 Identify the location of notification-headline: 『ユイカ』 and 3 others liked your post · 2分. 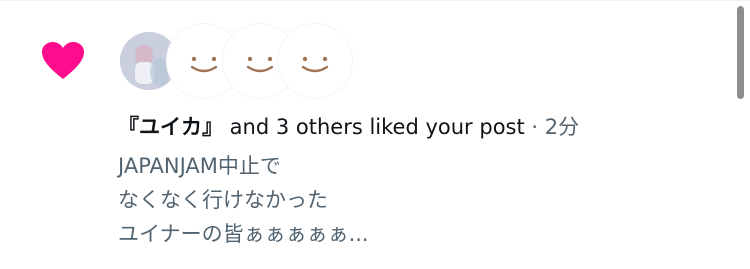
(348, 127).